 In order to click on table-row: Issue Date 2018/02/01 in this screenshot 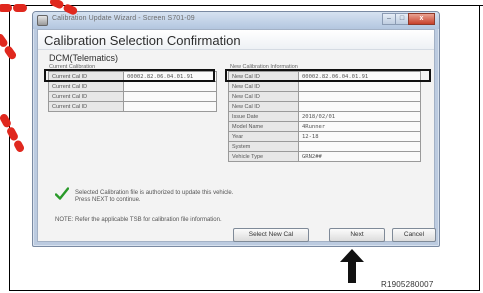, I will do `click(324, 116)`.